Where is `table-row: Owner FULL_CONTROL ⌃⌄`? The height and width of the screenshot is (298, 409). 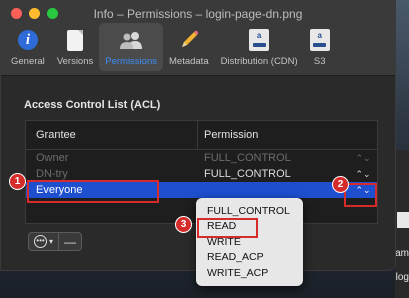
table-row: Owner FULL_CONTROL ⌃⌄ is located at coordinates (201, 158).